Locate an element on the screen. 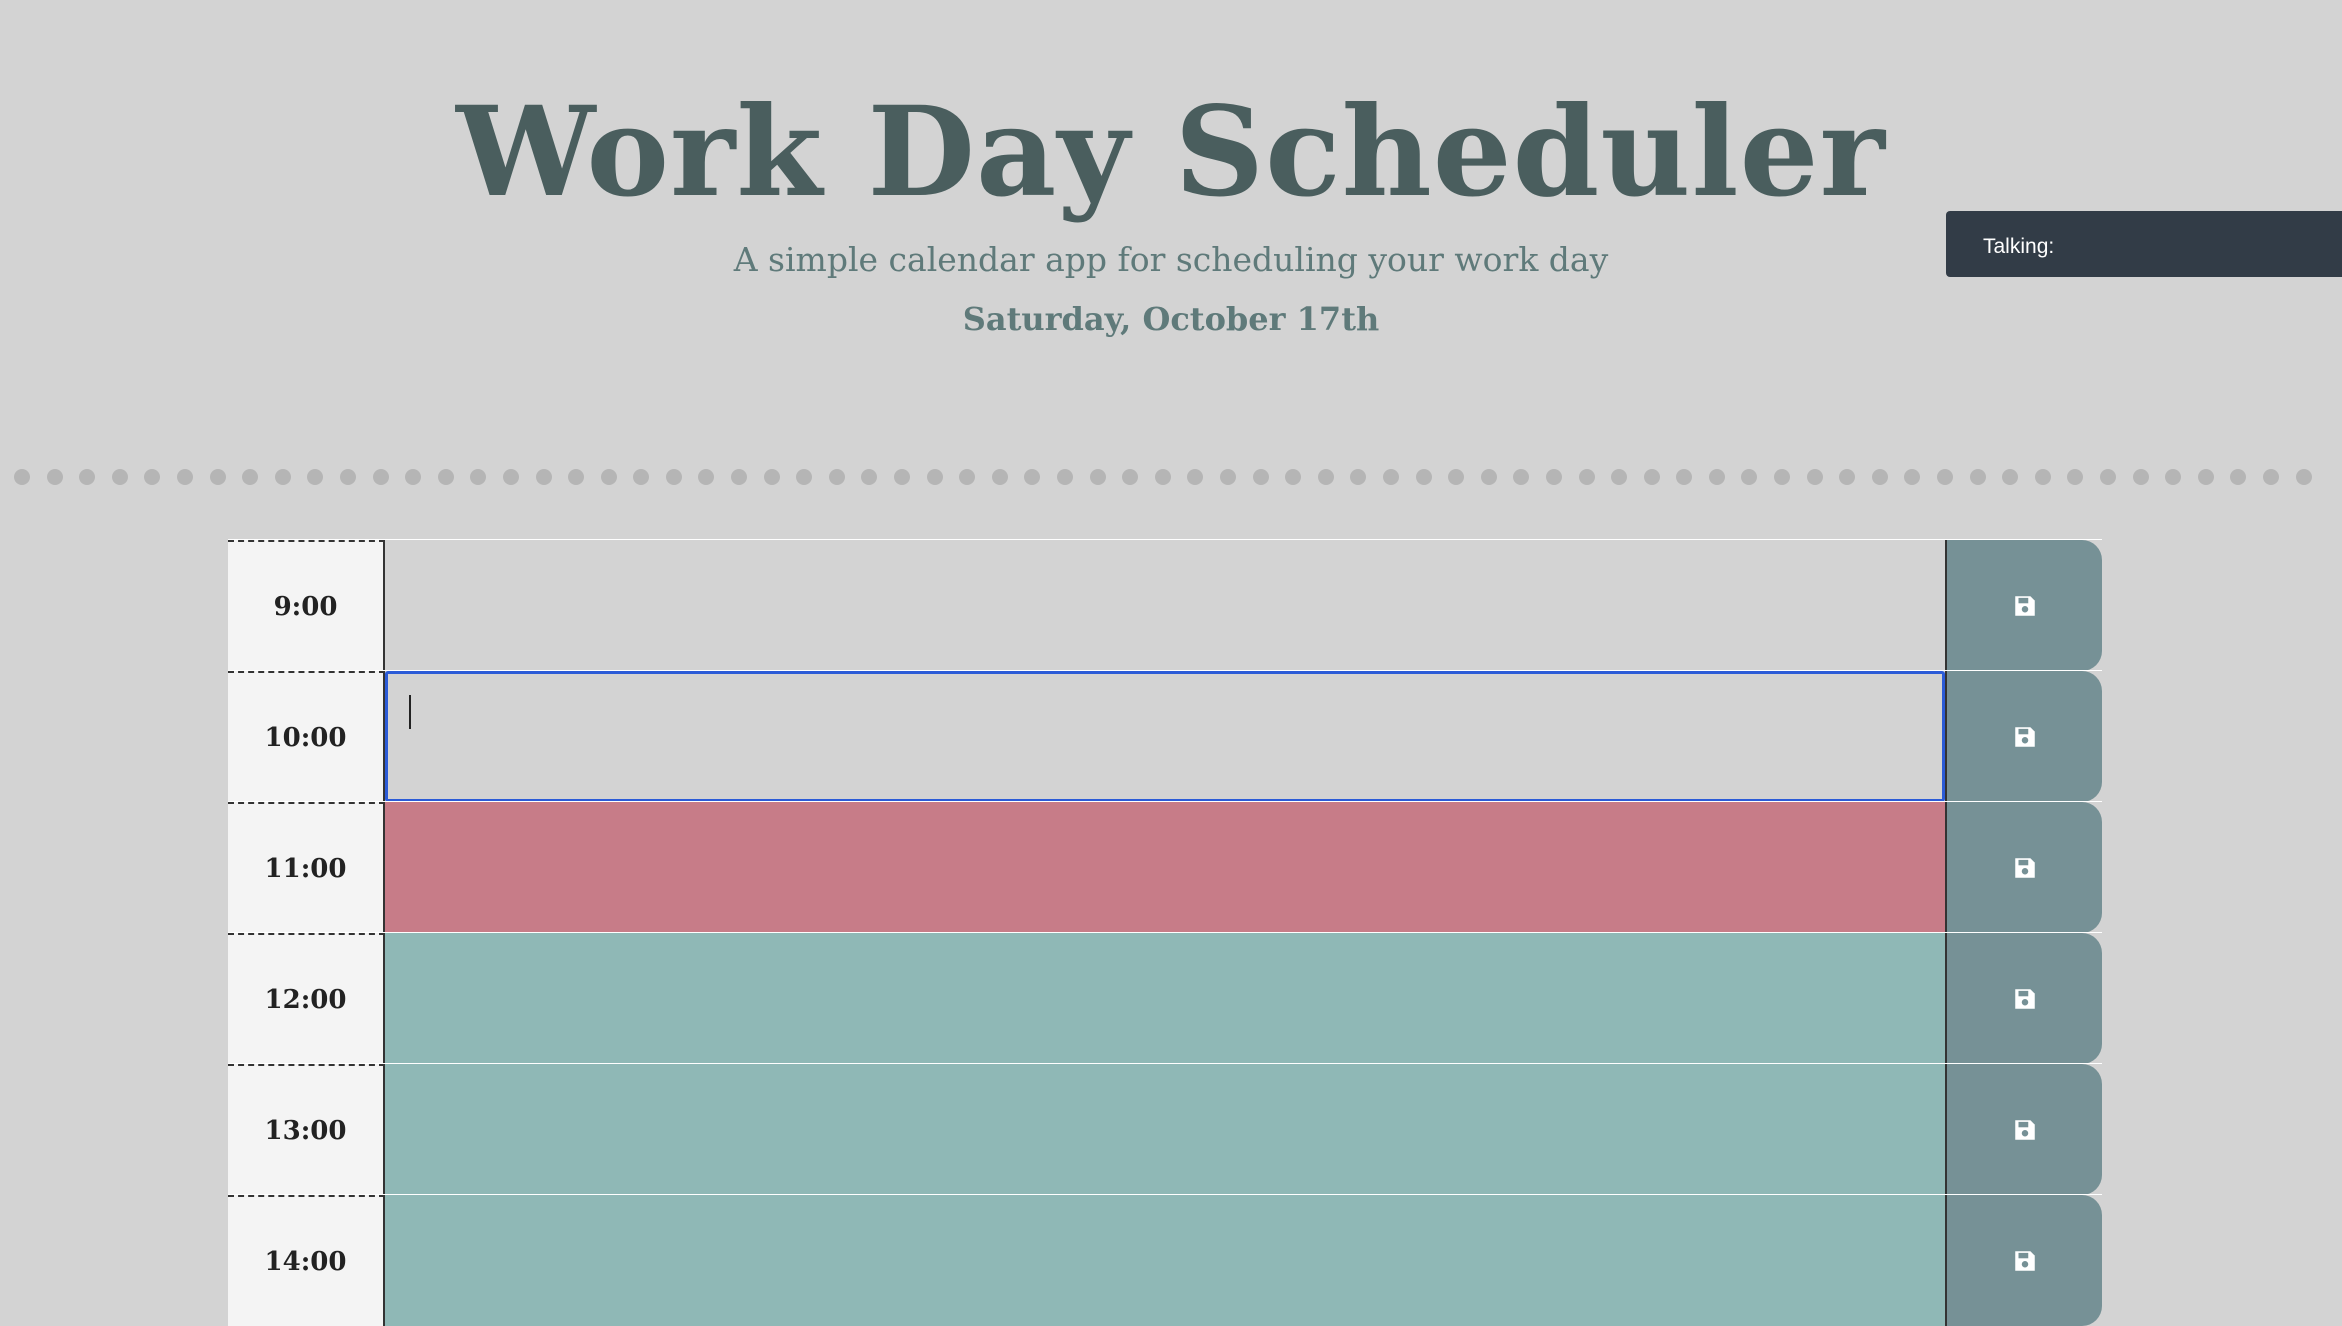  talking-label: Talking: is located at coordinates (2019, 246).